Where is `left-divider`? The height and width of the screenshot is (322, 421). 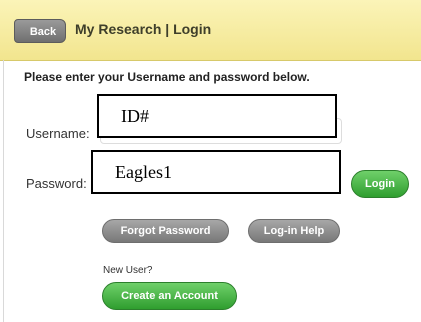 left-divider is located at coordinates (3, 191).